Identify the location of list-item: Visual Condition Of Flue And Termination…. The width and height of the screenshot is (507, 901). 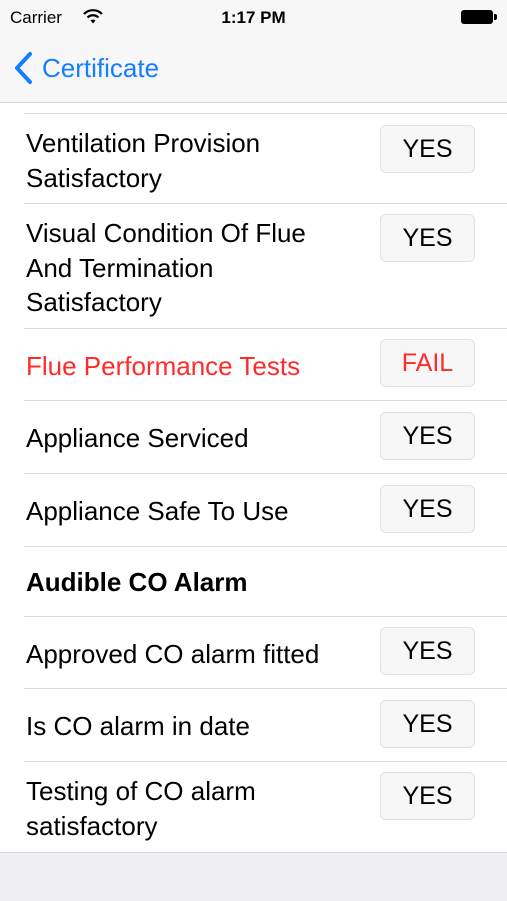
(253, 266).